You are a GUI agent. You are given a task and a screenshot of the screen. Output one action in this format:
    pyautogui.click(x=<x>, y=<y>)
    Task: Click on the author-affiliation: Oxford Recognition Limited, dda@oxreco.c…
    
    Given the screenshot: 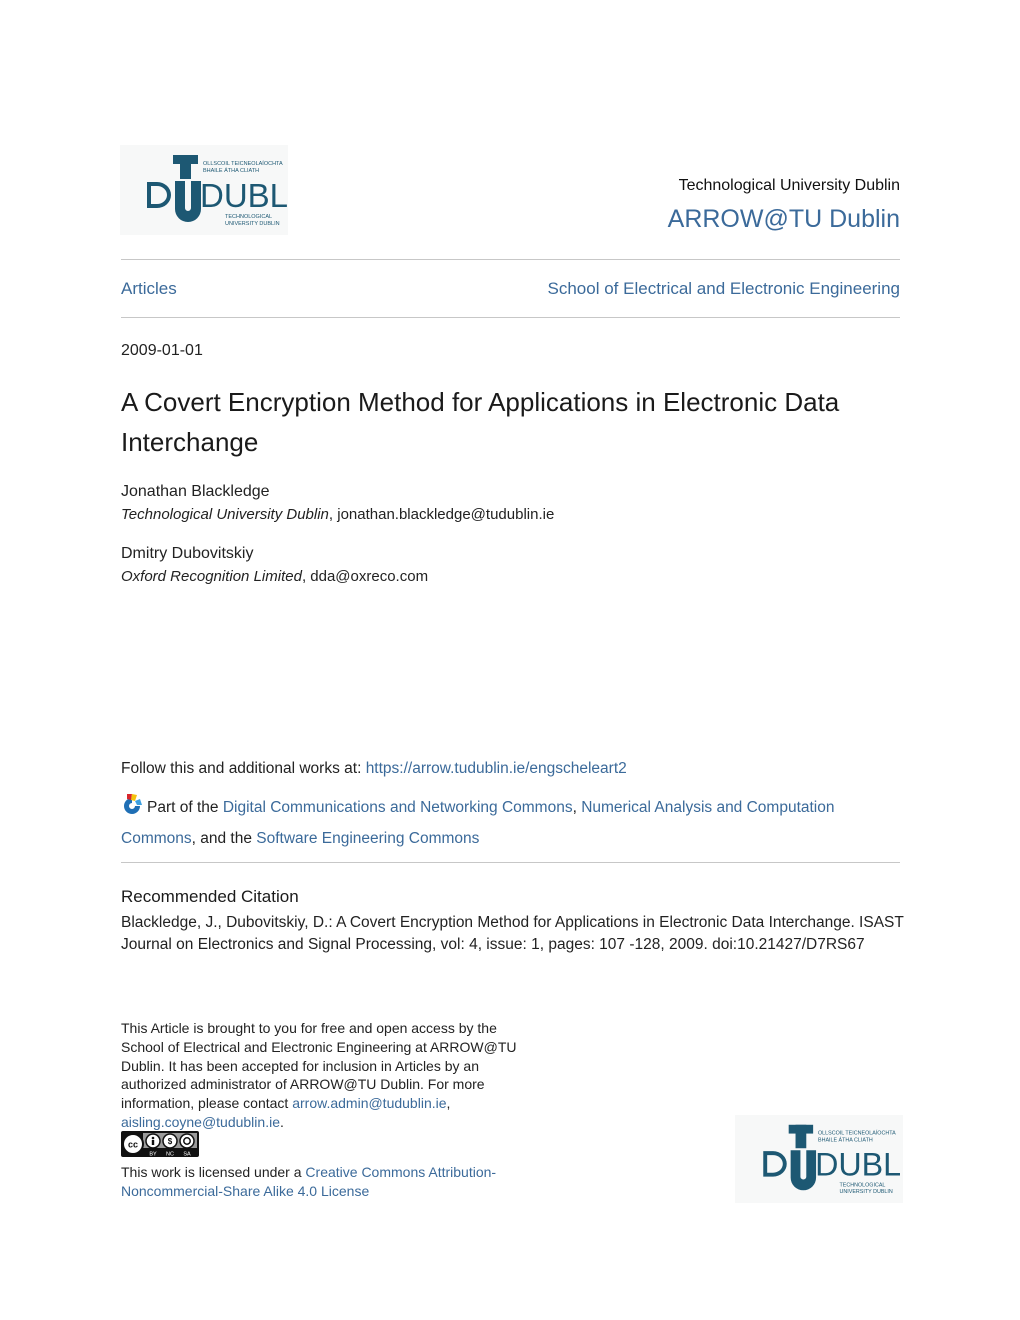 What is the action you would take?
    pyautogui.click(x=274, y=576)
    